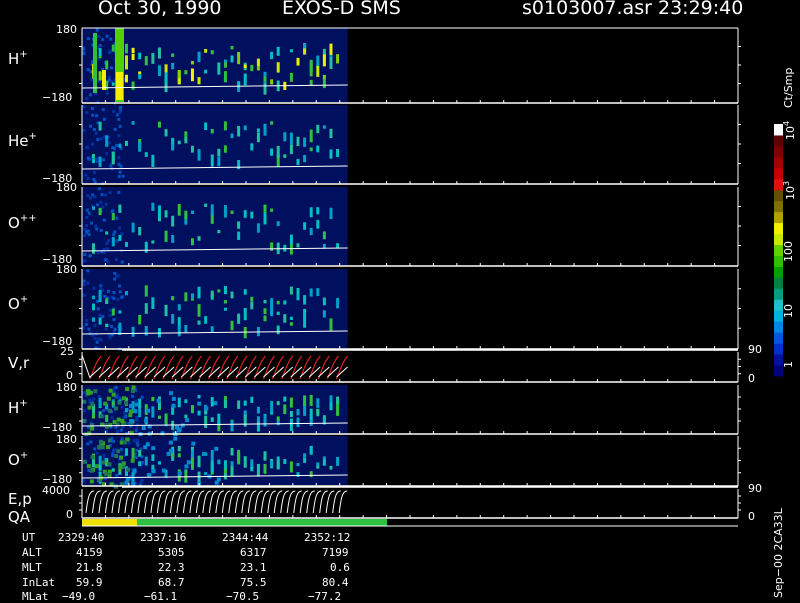  What do you see at coordinates (67, 351) in the screenshot?
I see `y-top-5: 25` at bounding box center [67, 351].